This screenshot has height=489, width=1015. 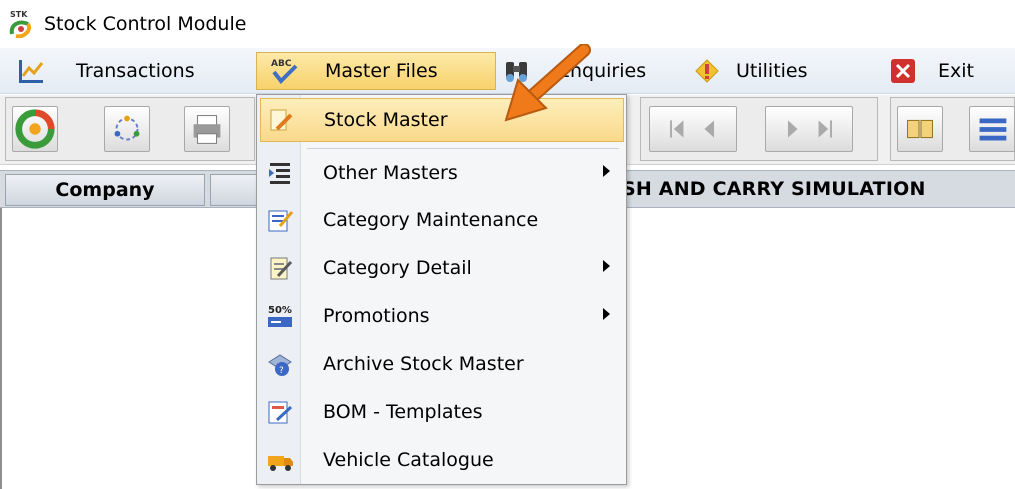 I want to click on menu-item-other-masters: Other Masters, so click(x=442, y=173).